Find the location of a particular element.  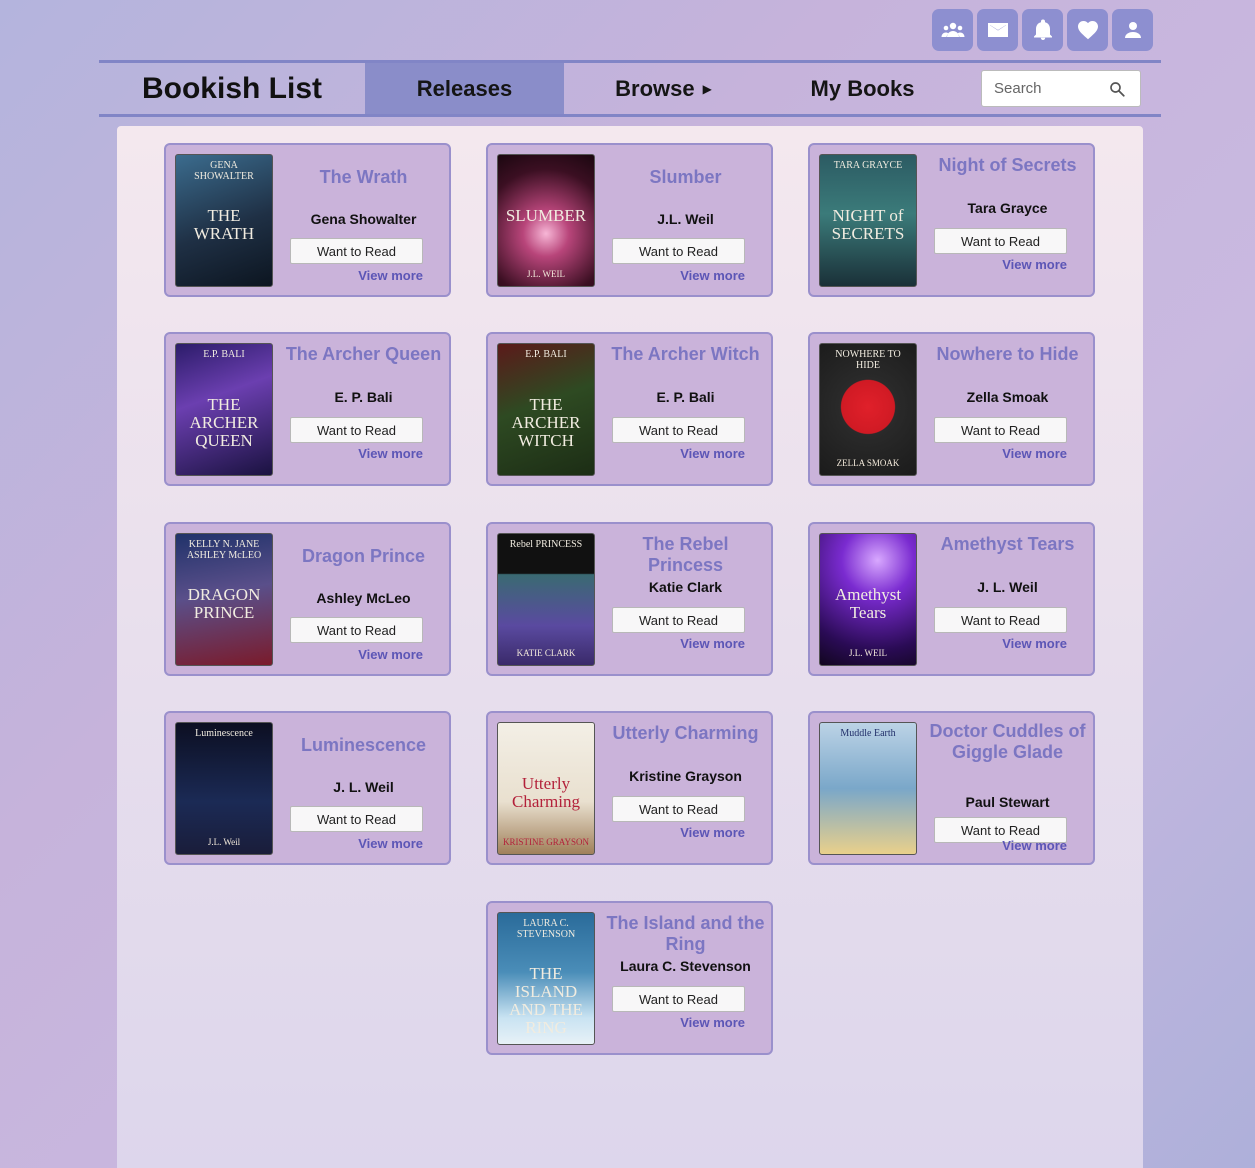

tab-my-books: My Books is located at coordinates (862, 88).